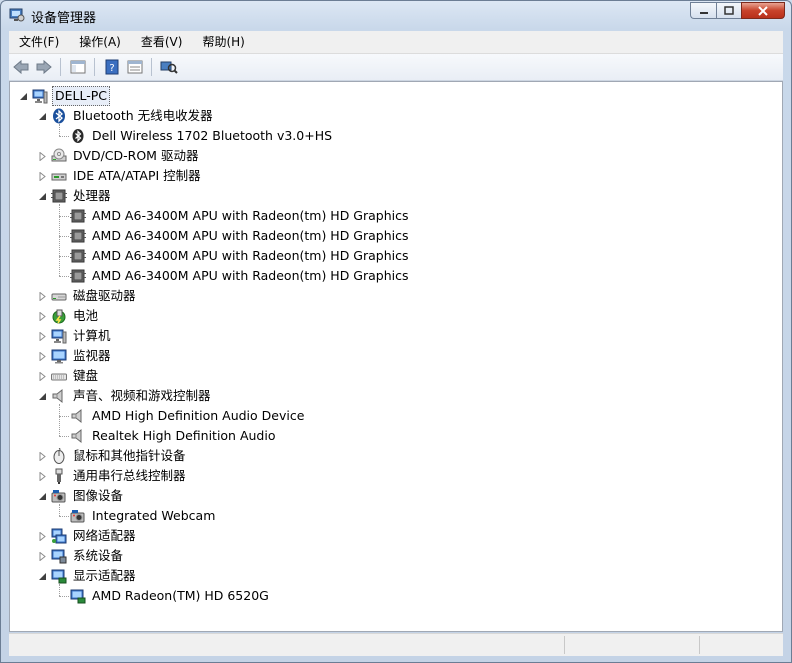  Describe the element at coordinates (104, 295) in the screenshot. I see `tree-category-label: 磁盘驱动器` at that location.